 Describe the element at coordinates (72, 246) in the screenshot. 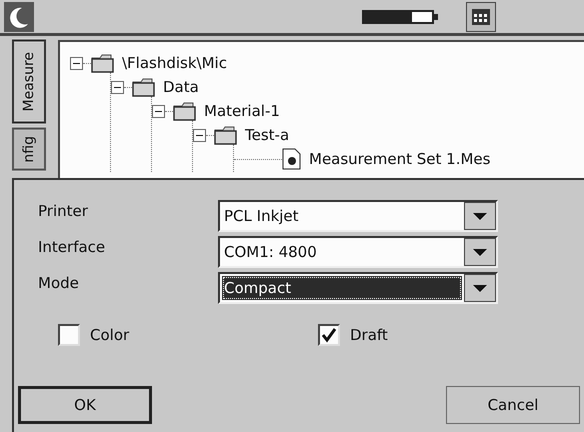

I see `field-label: Interface` at that location.